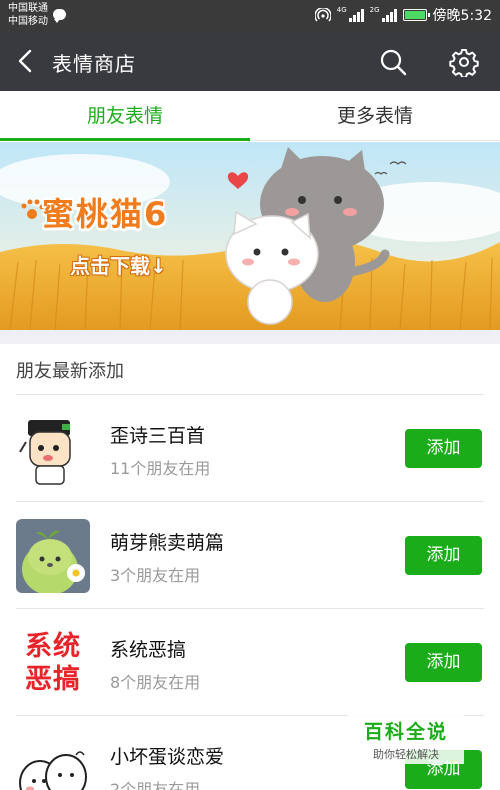 This screenshot has height=790, width=500. I want to click on watermark-subtitle: 助你轻松解决, so click(406, 754).